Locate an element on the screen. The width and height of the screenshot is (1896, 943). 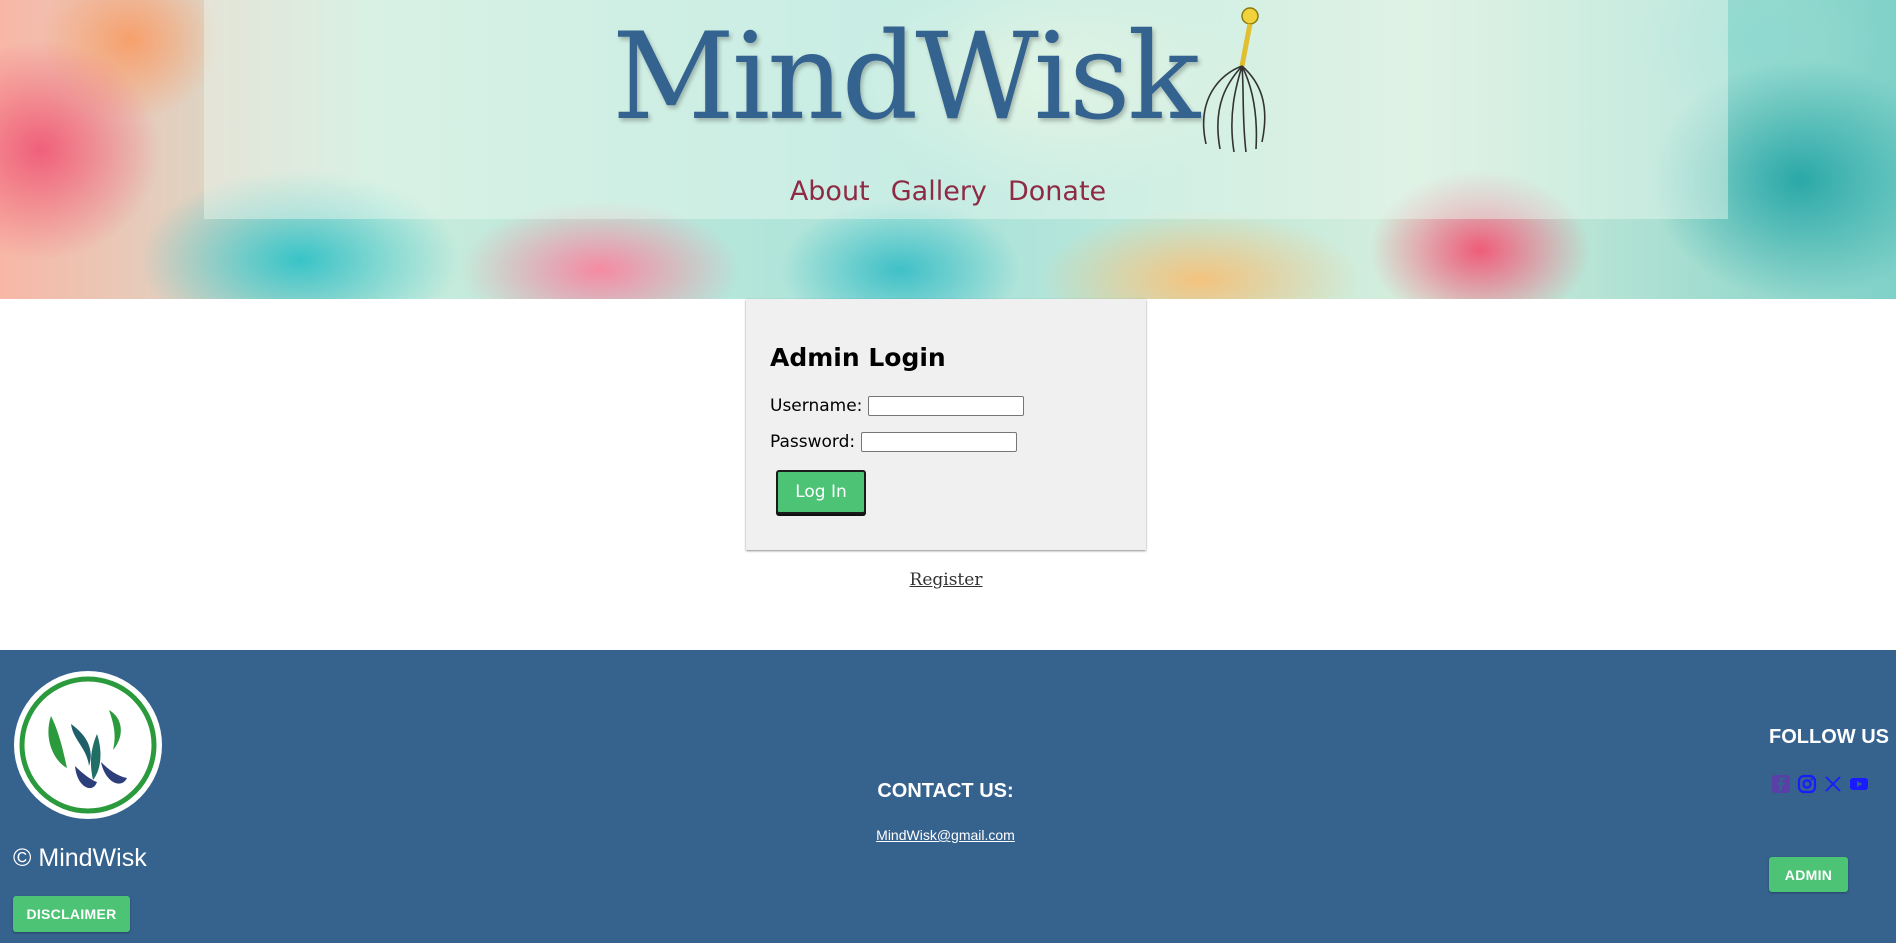
social-icons is located at coordinates (1820, 784).